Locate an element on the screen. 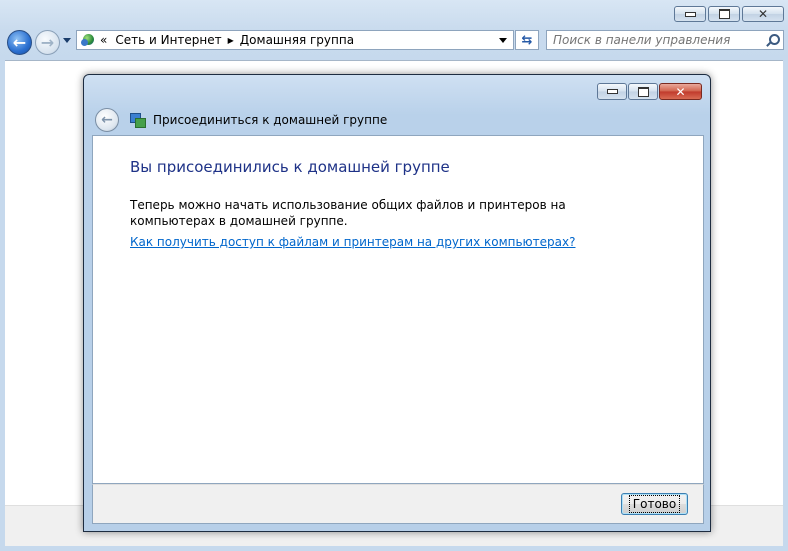 The width and height of the screenshot is (788, 551). refresh-icon: ⇆ is located at coordinates (527, 40).